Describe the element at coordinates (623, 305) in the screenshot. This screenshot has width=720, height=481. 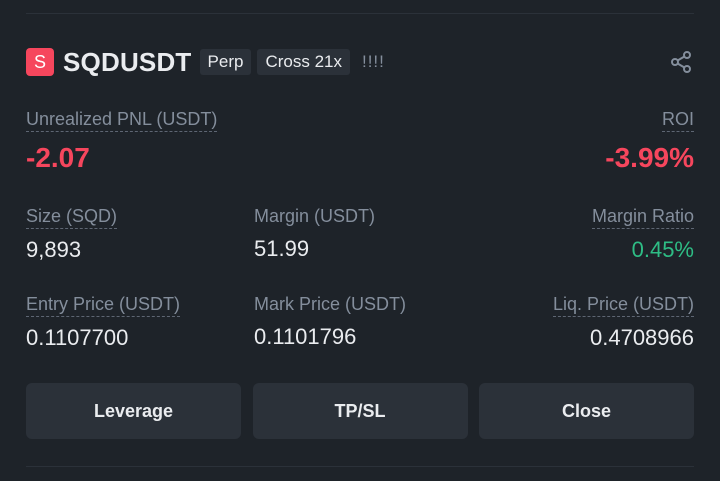
I see `liq-price-label: Liq. Price (USDT)` at that location.